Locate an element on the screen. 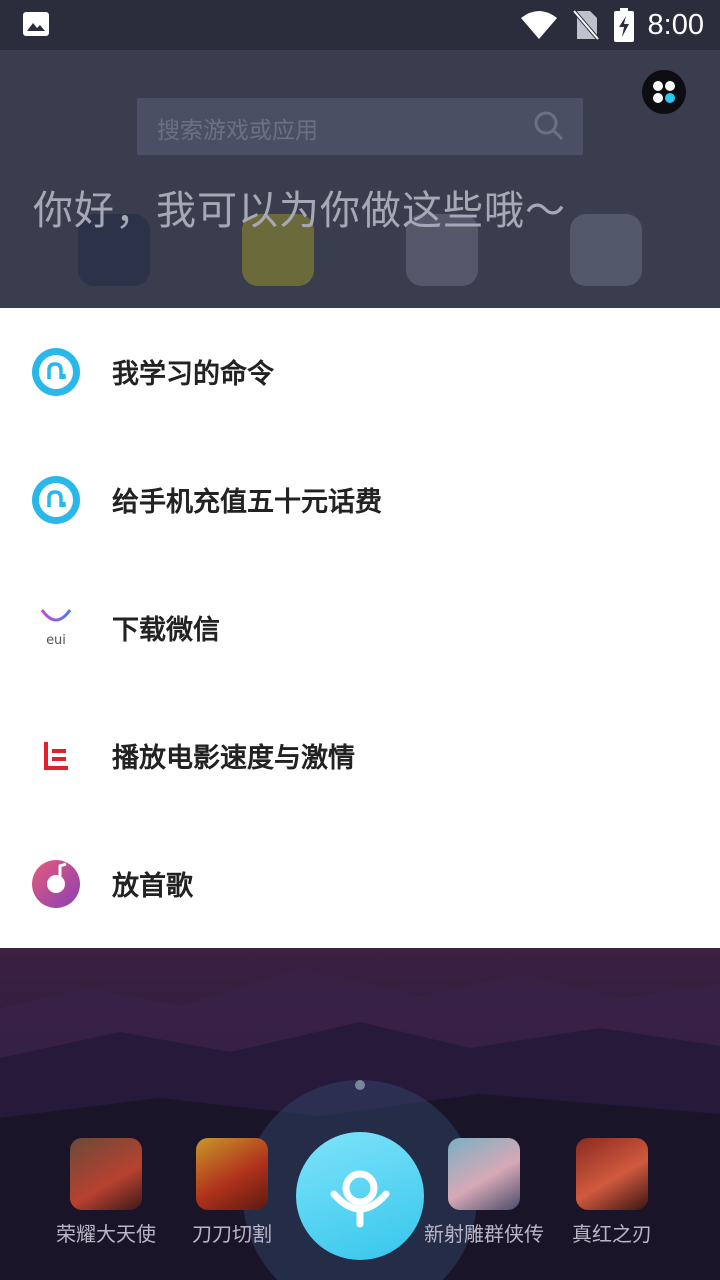 The image size is (720, 1280). wifi-icon is located at coordinates (538, 25).